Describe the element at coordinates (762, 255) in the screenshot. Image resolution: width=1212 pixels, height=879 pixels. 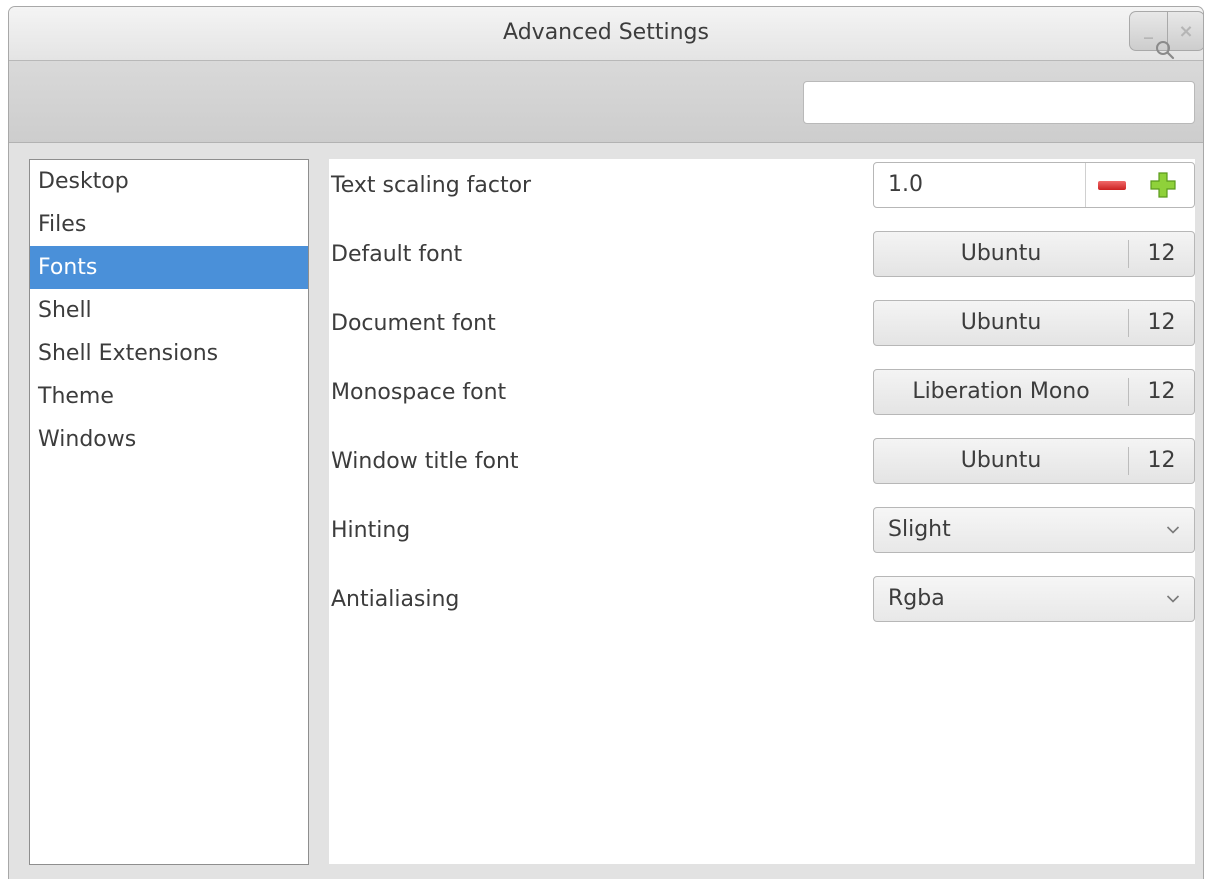
I see `default-font-row: Default font Ubuntu 12` at that location.